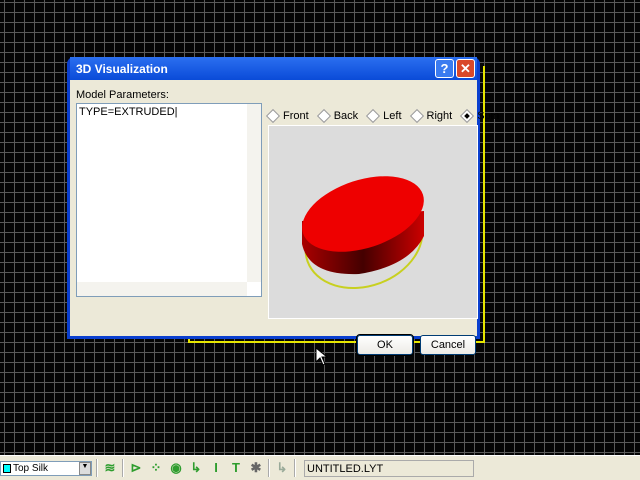 This screenshot has height=480, width=640. I want to click on ok-label: OK, so click(385, 345).